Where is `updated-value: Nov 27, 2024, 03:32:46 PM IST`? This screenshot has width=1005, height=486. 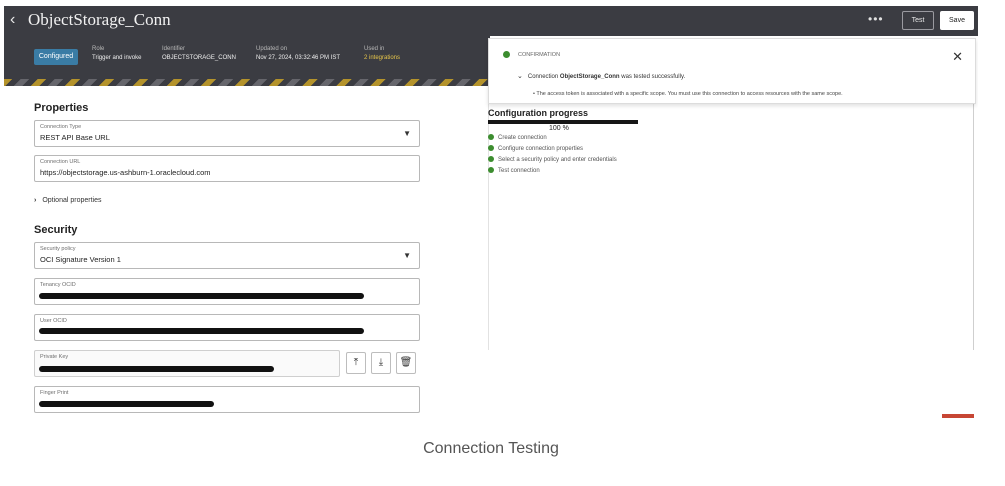 updated-value: Nov 27, 2024, 03:32:46 PM IST is located at coordinates (298, 58).